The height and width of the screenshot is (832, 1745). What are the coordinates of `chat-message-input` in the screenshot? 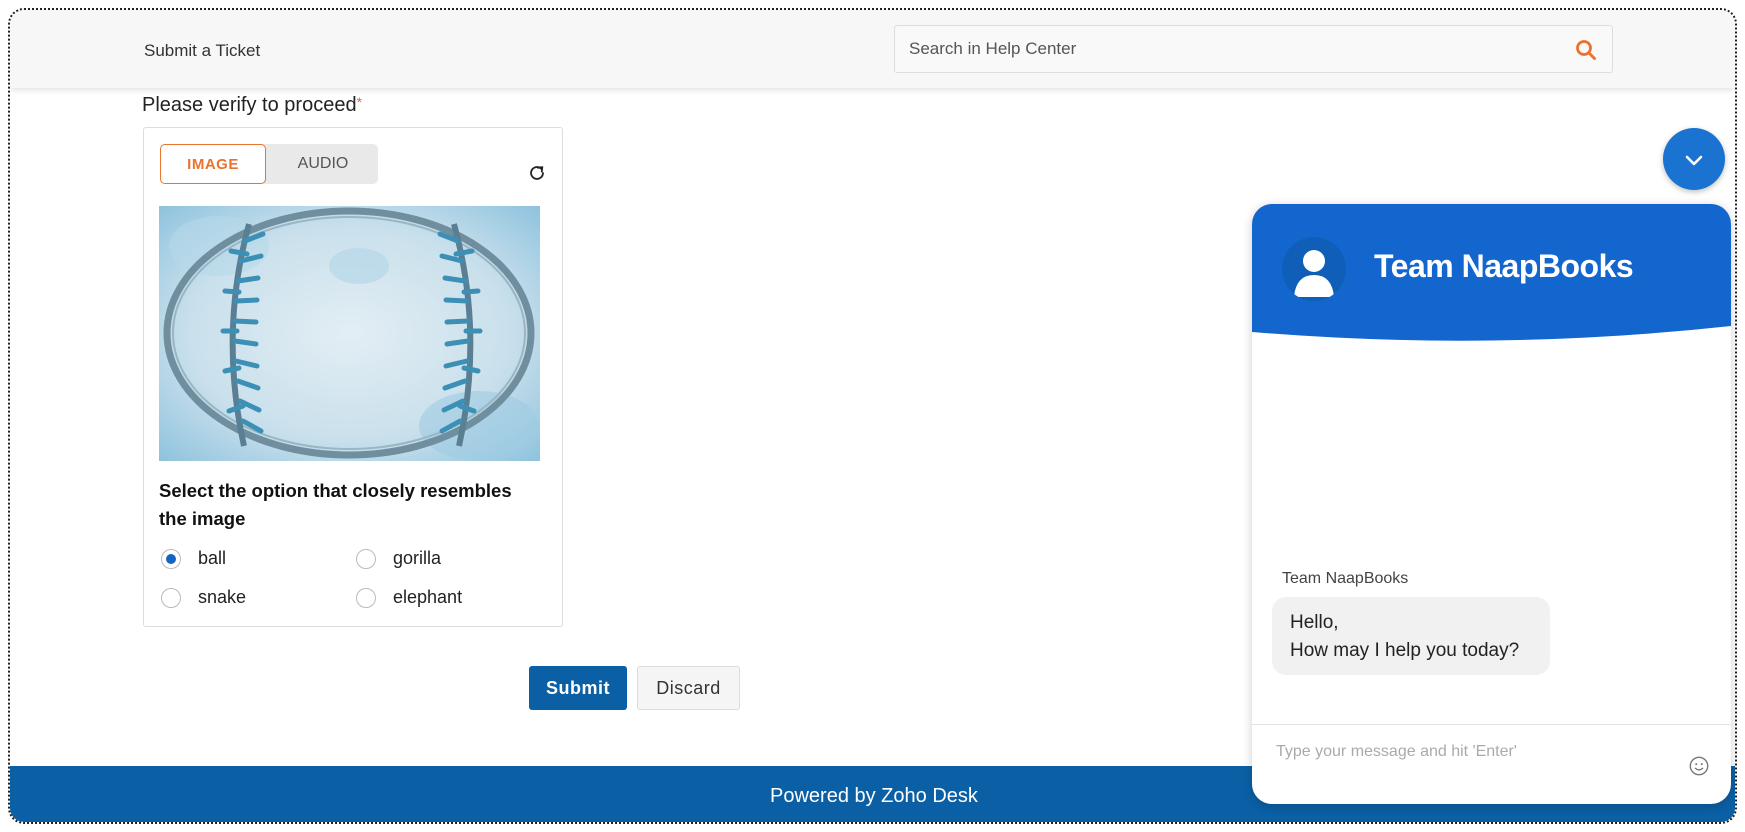 It's located at (1466, 752).